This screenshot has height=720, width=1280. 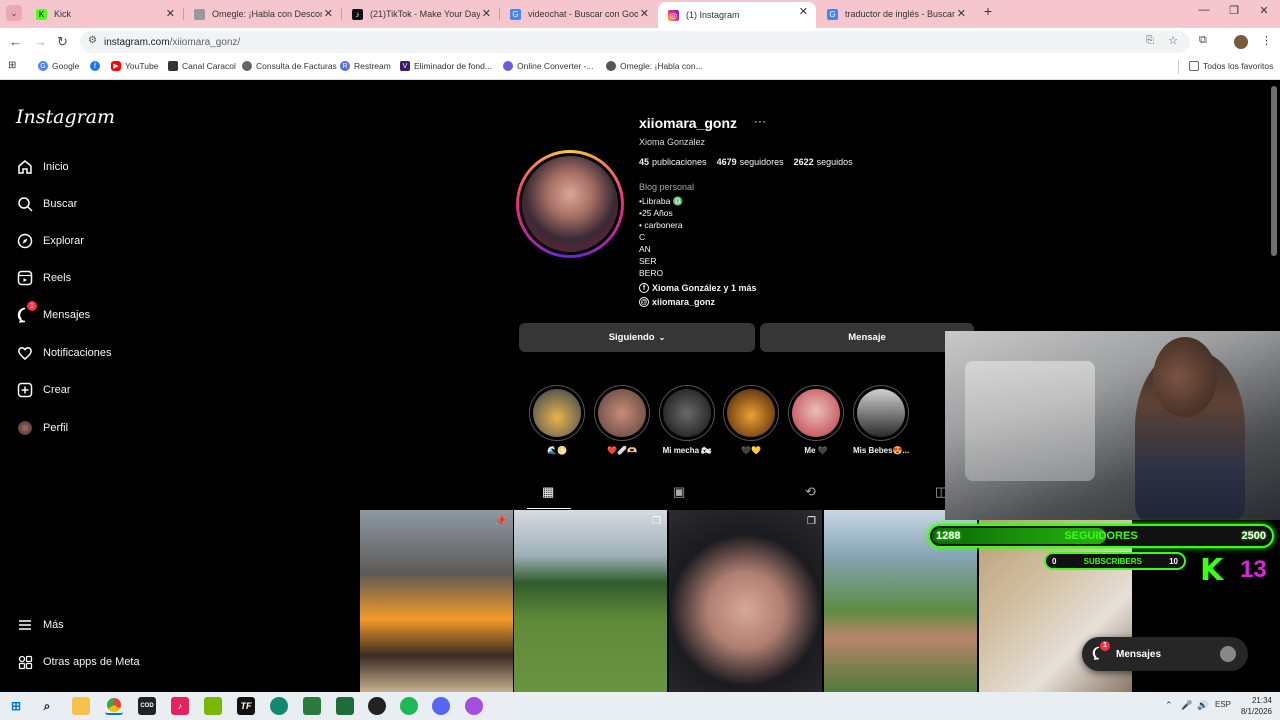 I want to click on reload-icon: ↻, so click(x=62, y=42).